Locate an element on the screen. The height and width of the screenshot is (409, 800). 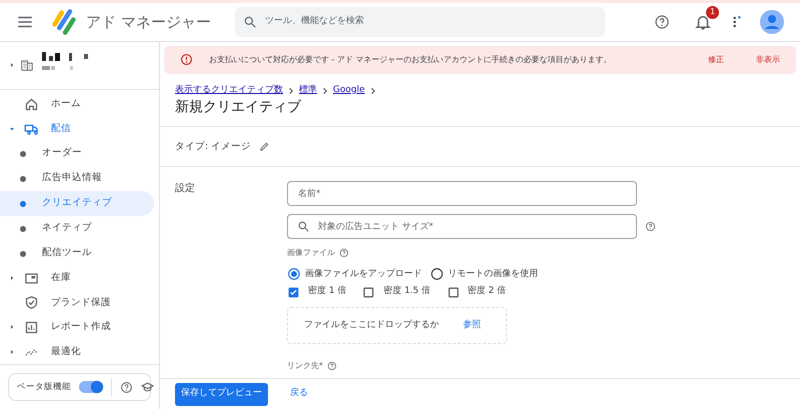
notification-badge: 1 is located at coordinates (712, 12).